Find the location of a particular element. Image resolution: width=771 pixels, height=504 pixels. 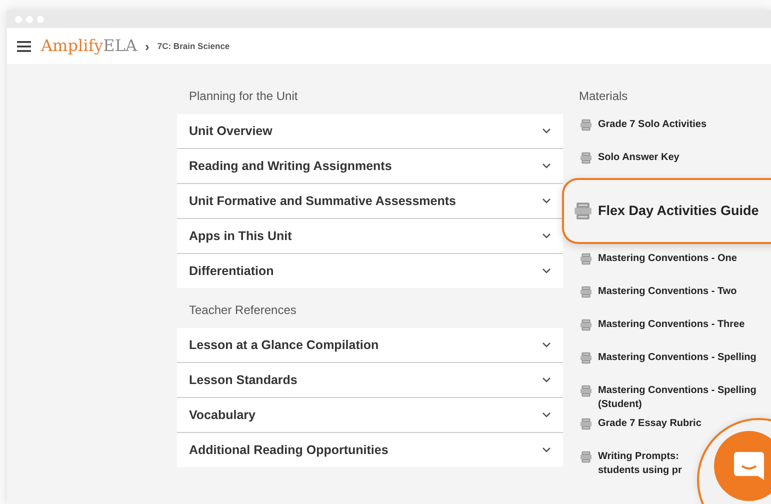

material-link: Grade 7 Solo Activities is located at coordinates (652, 125).